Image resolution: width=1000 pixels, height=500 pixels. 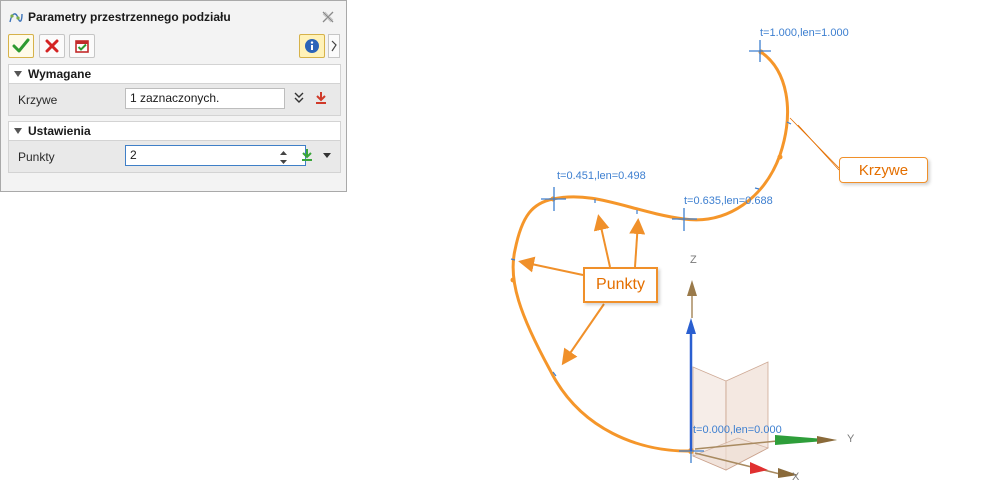 I want to click on cancel-button, so click(x=52, y=46).